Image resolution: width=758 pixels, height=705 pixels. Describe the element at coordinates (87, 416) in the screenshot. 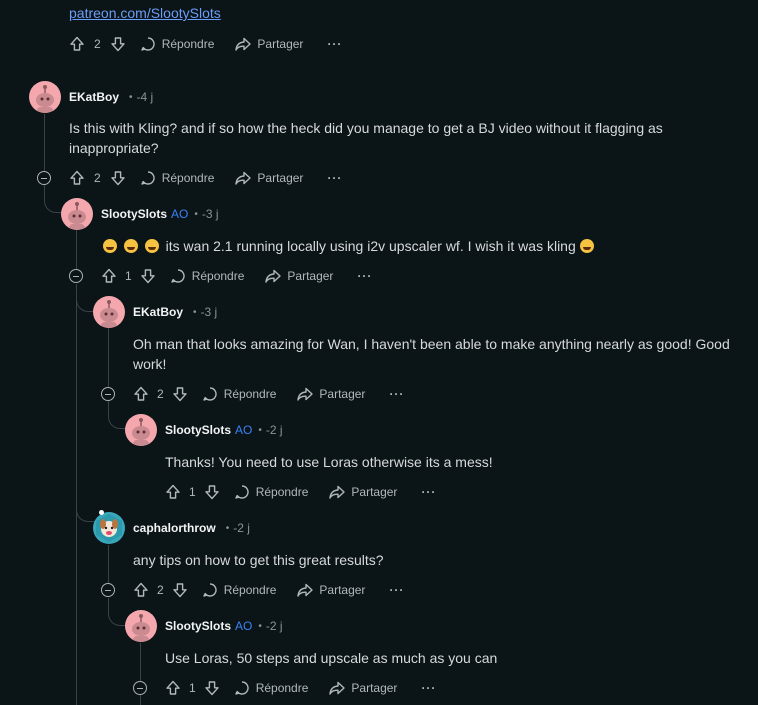

I see `thread-connector` at that location.